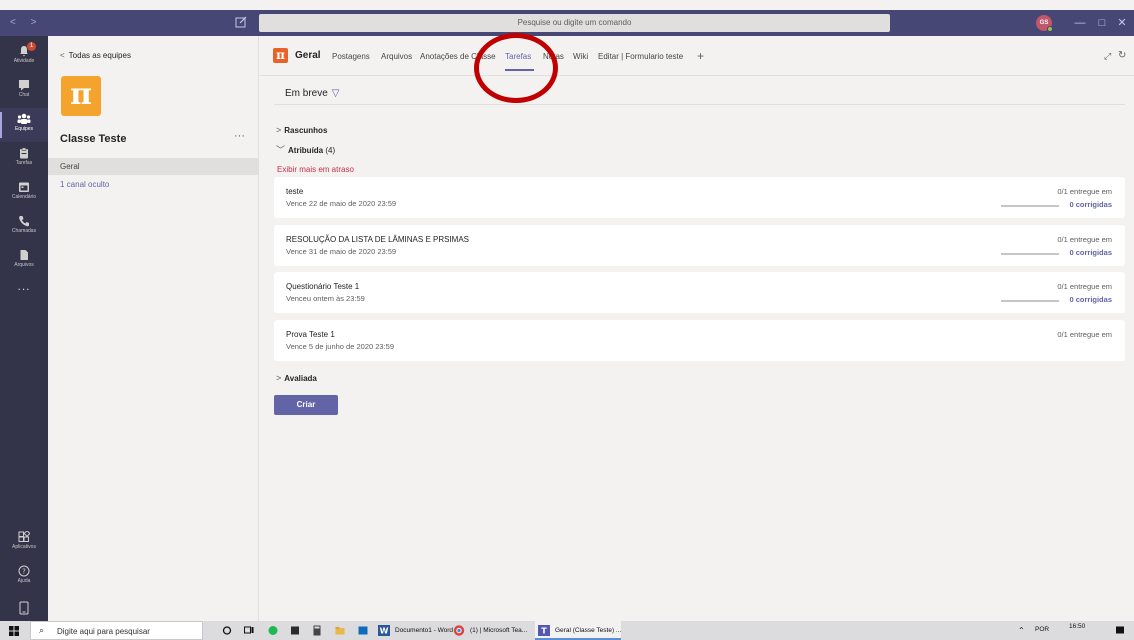 The width and height of the screenshot is (1134, 640). Describe the element at coordinates (279, 130) in the screenshot. I see `chevron-right-icon: >` at that location.